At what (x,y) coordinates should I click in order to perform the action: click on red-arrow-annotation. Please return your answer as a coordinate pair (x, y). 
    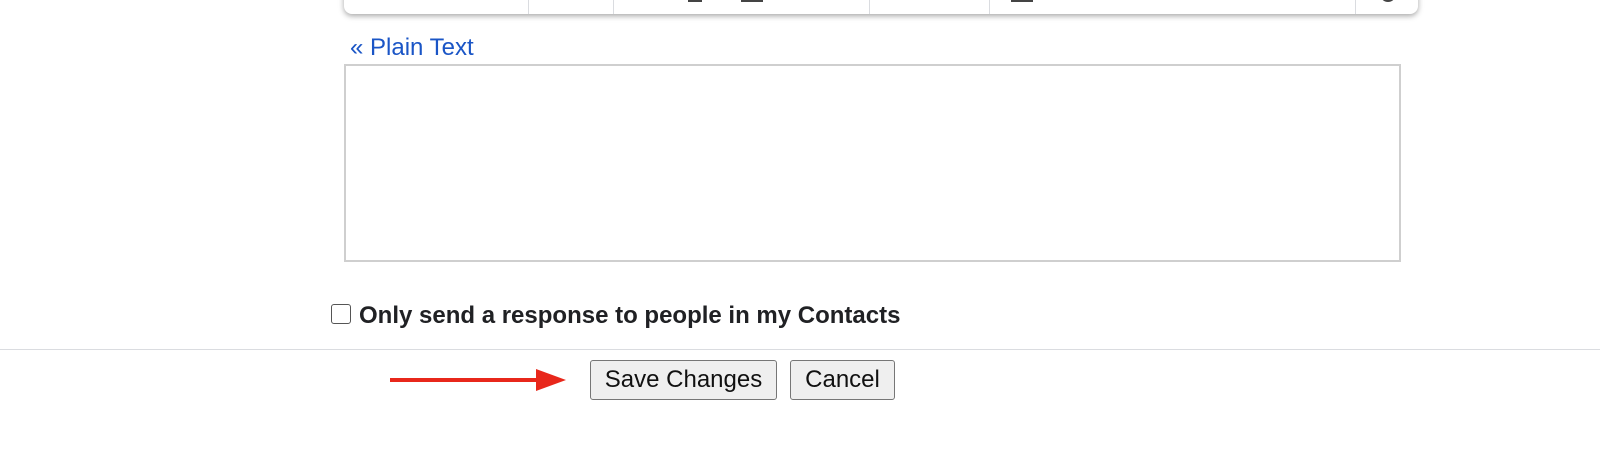
    Looking at the image, I should click on (478, 380).